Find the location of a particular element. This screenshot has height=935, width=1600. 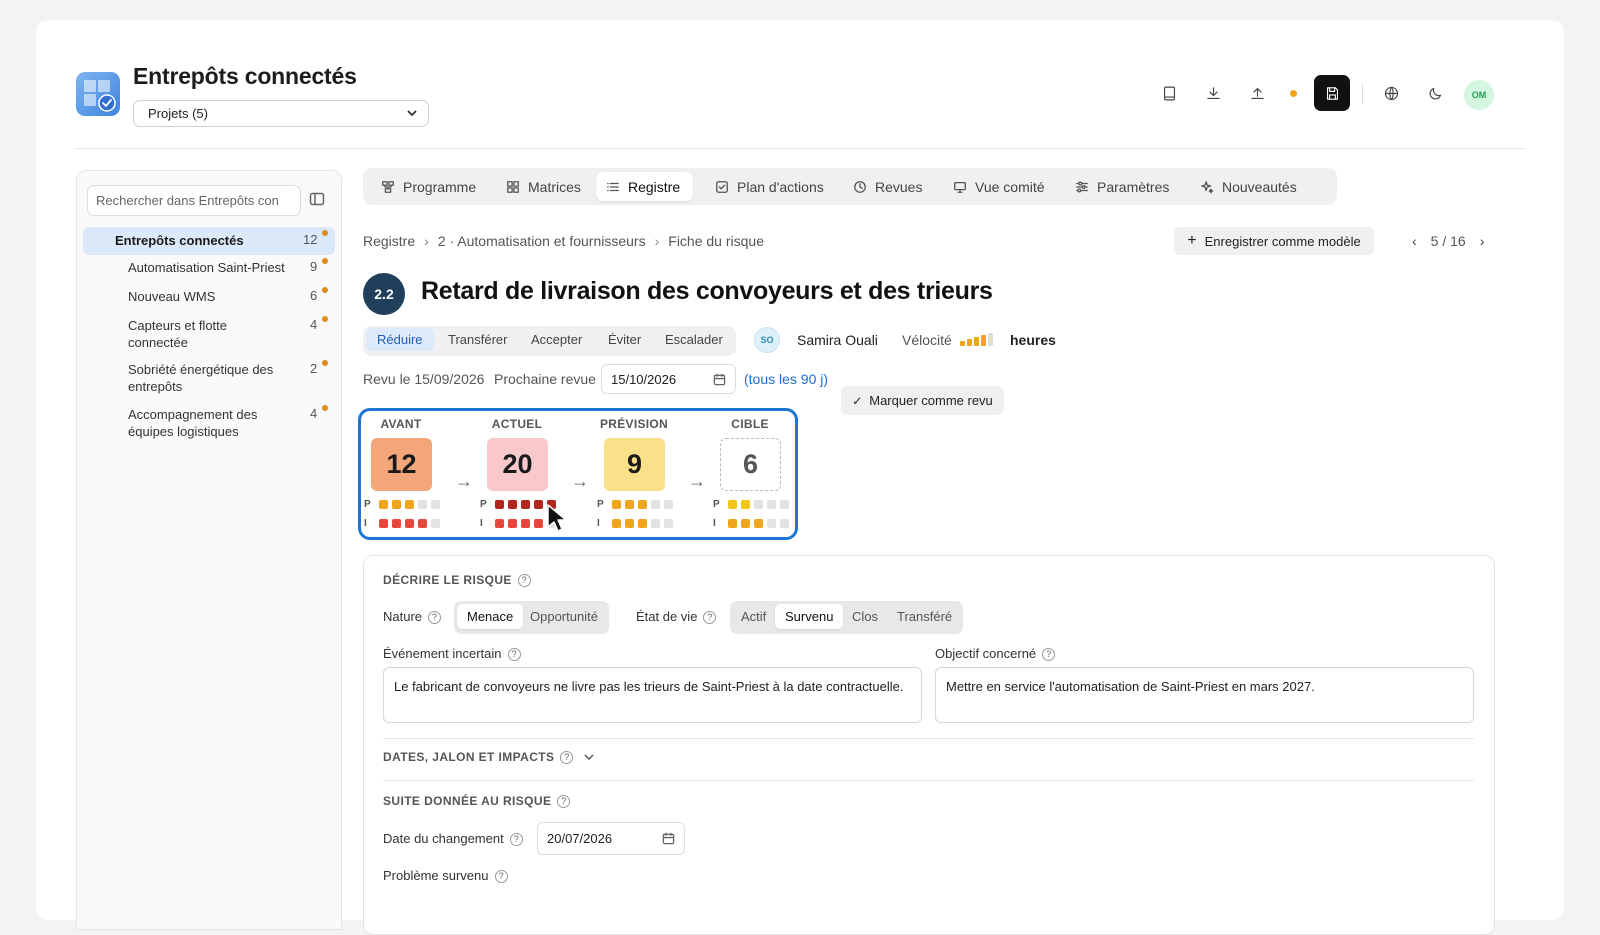

sidebar-item-wms: Nouveau WMS is located at coordinates (213, 296).